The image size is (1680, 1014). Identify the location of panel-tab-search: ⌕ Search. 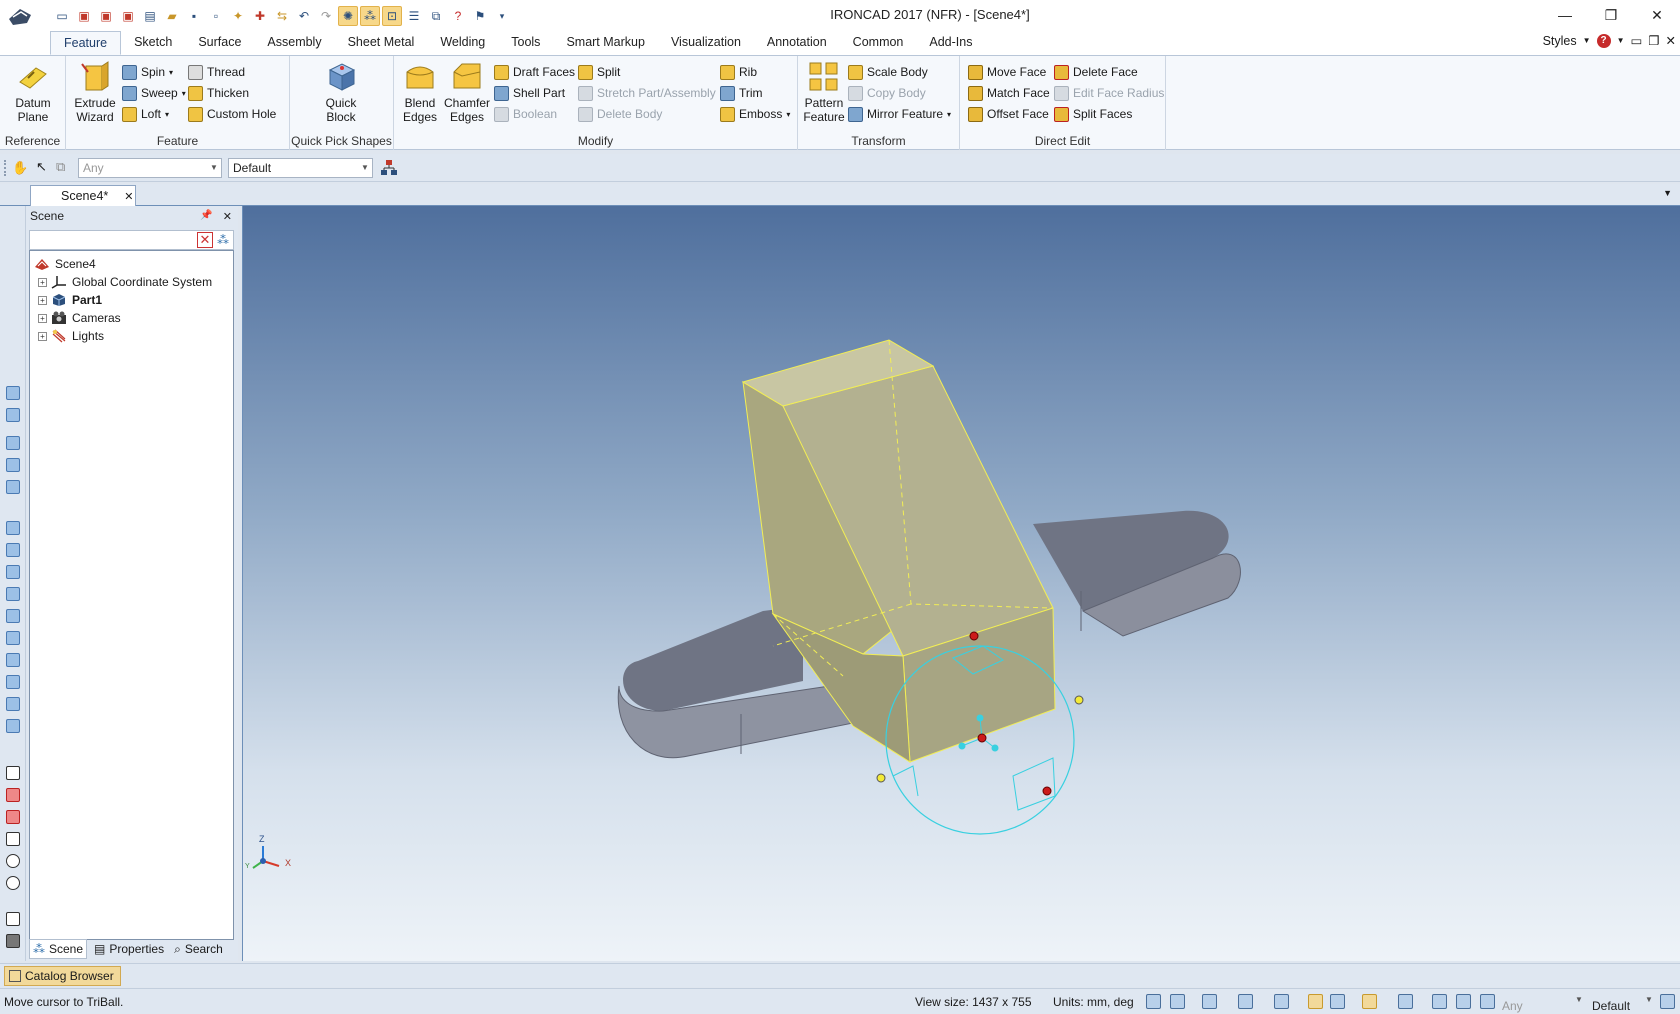
(198, 949).